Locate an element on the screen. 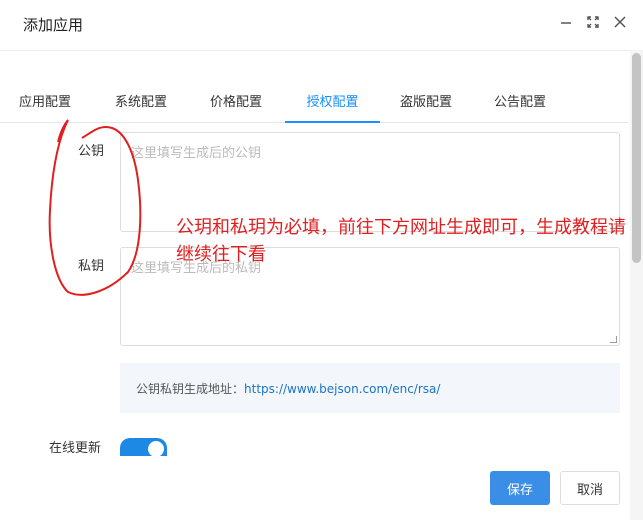 Image resolution: width=643 pixels, height=520 pixels. tab-app-config: 应用配置 is located at coordinates (45, 106).